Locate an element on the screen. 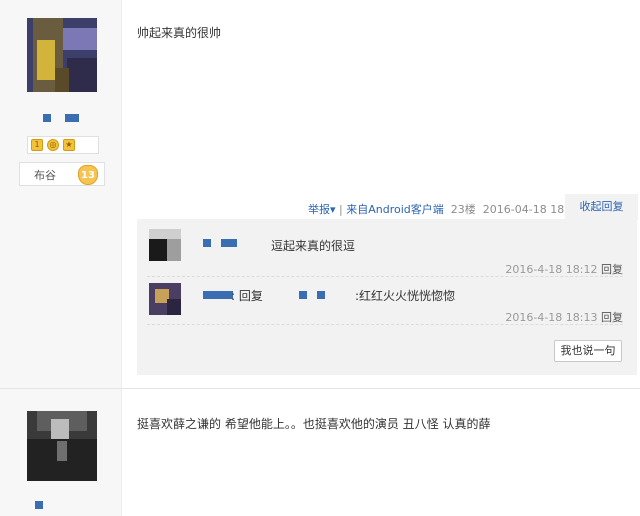  post-meta: 举报▾ | 来自Android客户端 23楼 2016-04-18 18:09 is located at coordinates (445, 209).